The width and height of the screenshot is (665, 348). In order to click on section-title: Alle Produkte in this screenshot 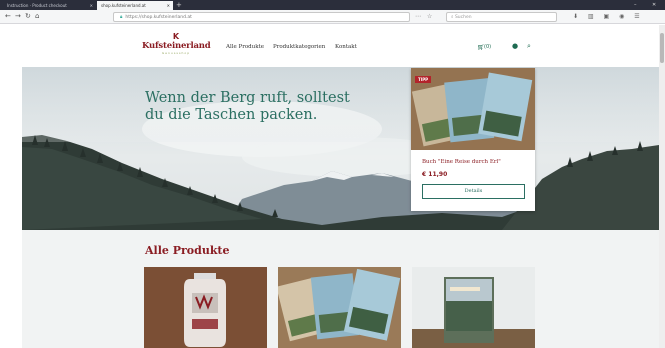, I will do `click(187, 250)`.